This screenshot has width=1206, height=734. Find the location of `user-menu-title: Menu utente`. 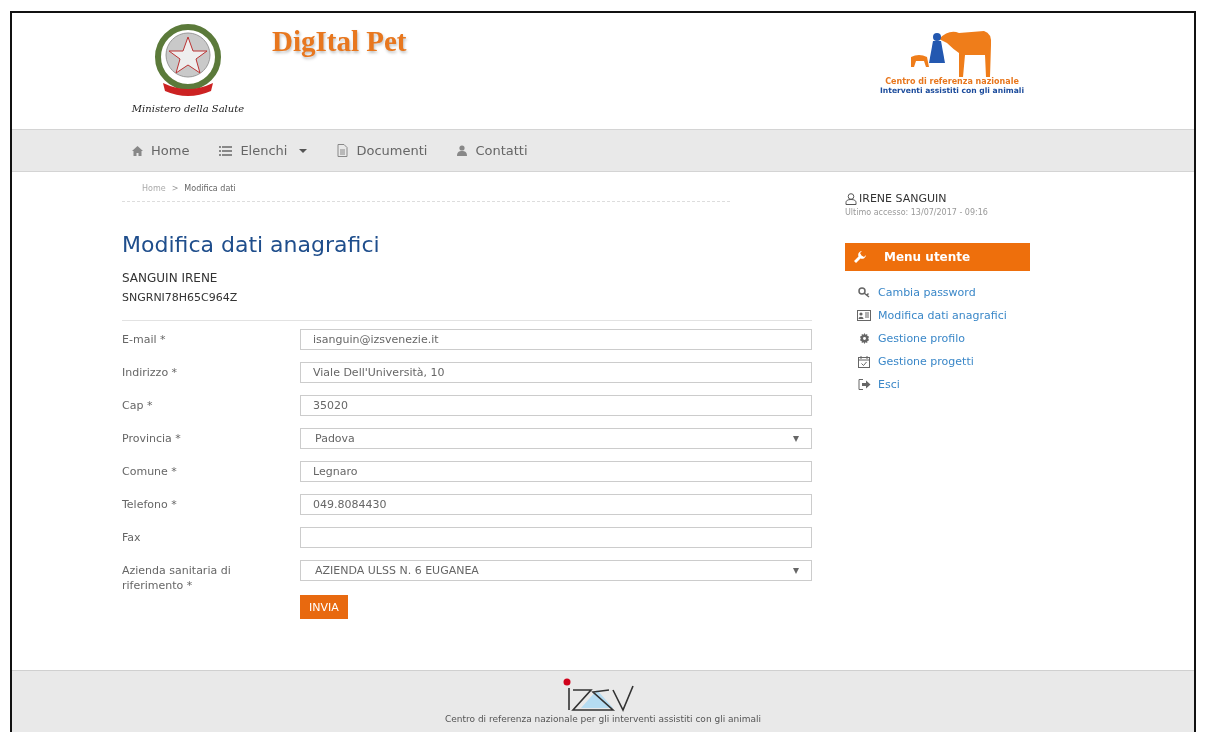

user-menu-title: Menu utente is located at coordinates (927, 257).